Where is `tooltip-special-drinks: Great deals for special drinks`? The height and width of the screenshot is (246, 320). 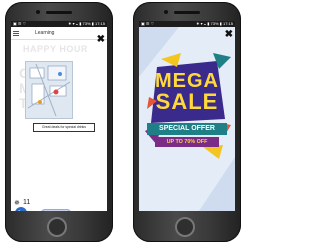 tooltip-special-drinks: Great deals for special drinks is located at coordinates (64, 127).